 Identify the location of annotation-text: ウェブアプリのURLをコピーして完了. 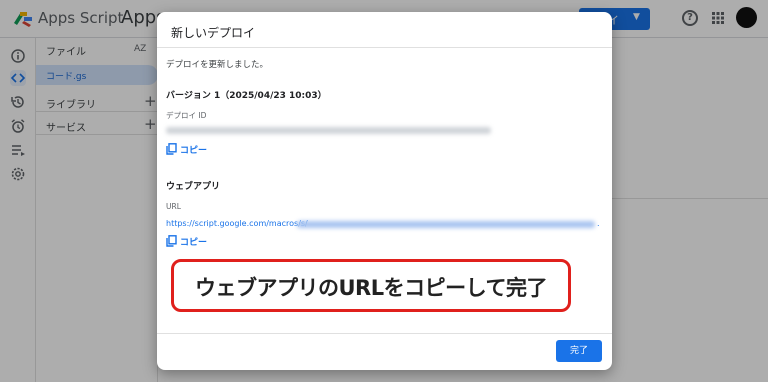
(371, 288).